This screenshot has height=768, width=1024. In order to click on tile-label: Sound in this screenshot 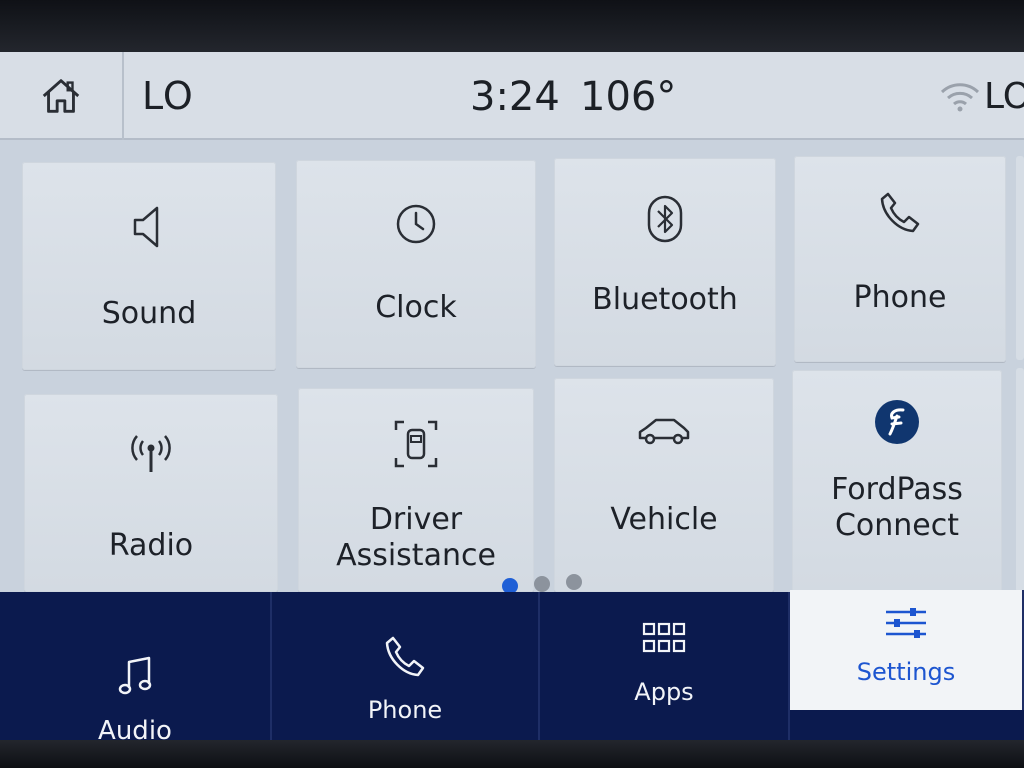, I will do `click(149, 313)`.